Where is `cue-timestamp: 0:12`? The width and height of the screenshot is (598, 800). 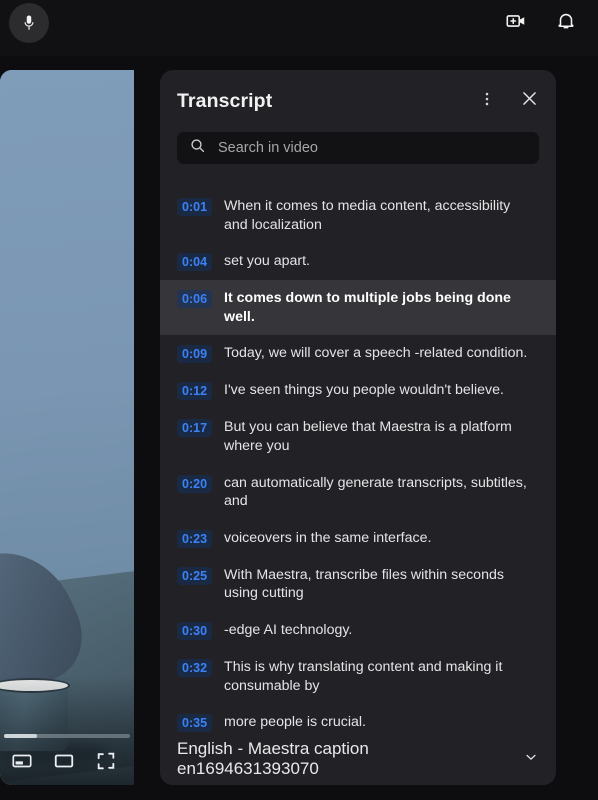 cue-timestamp: 0:12 is located at coordinates (195, 391).